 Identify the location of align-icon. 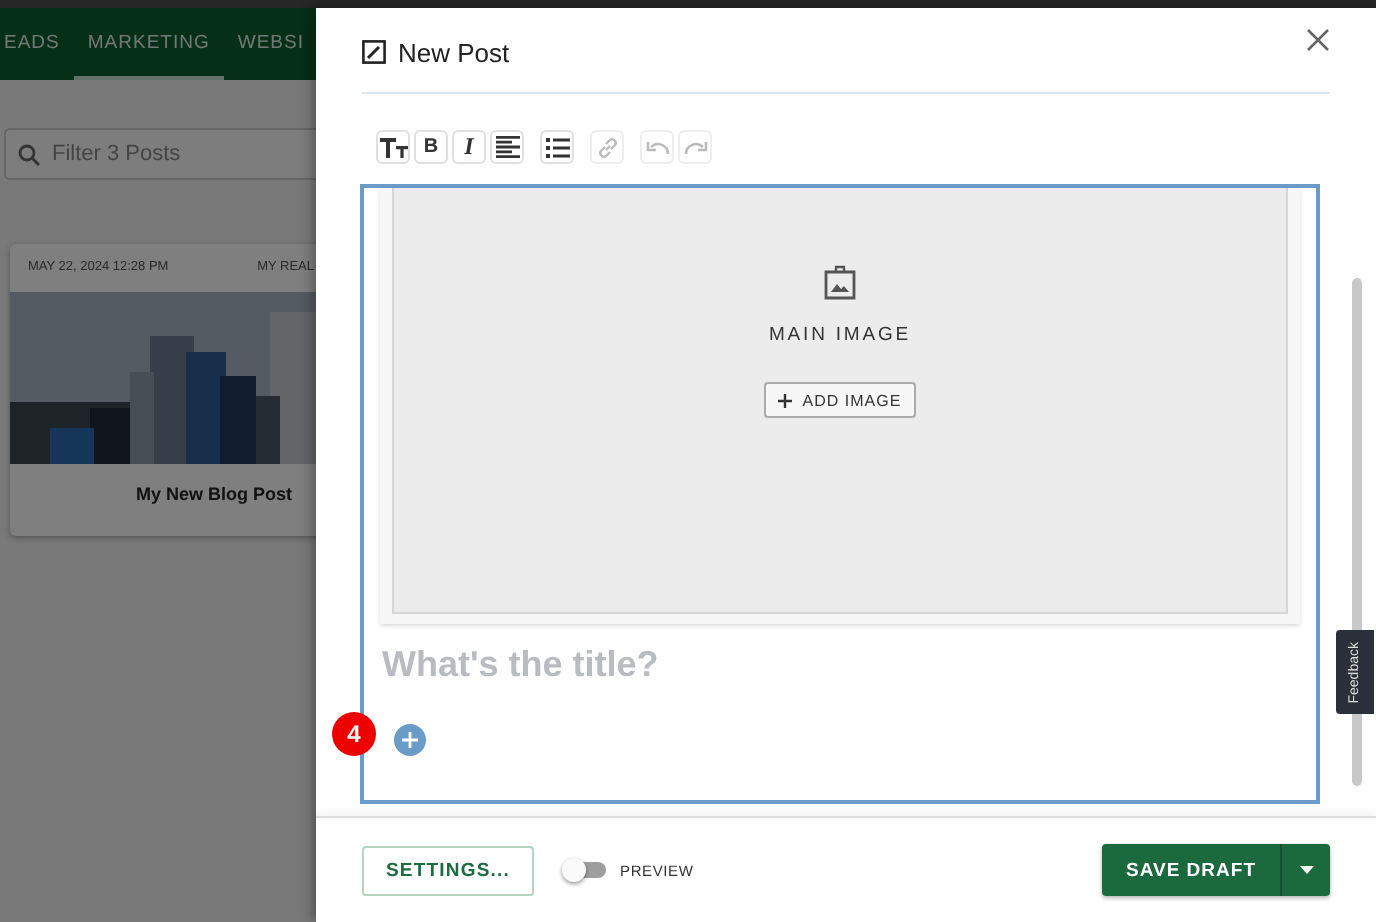
(507, 147).